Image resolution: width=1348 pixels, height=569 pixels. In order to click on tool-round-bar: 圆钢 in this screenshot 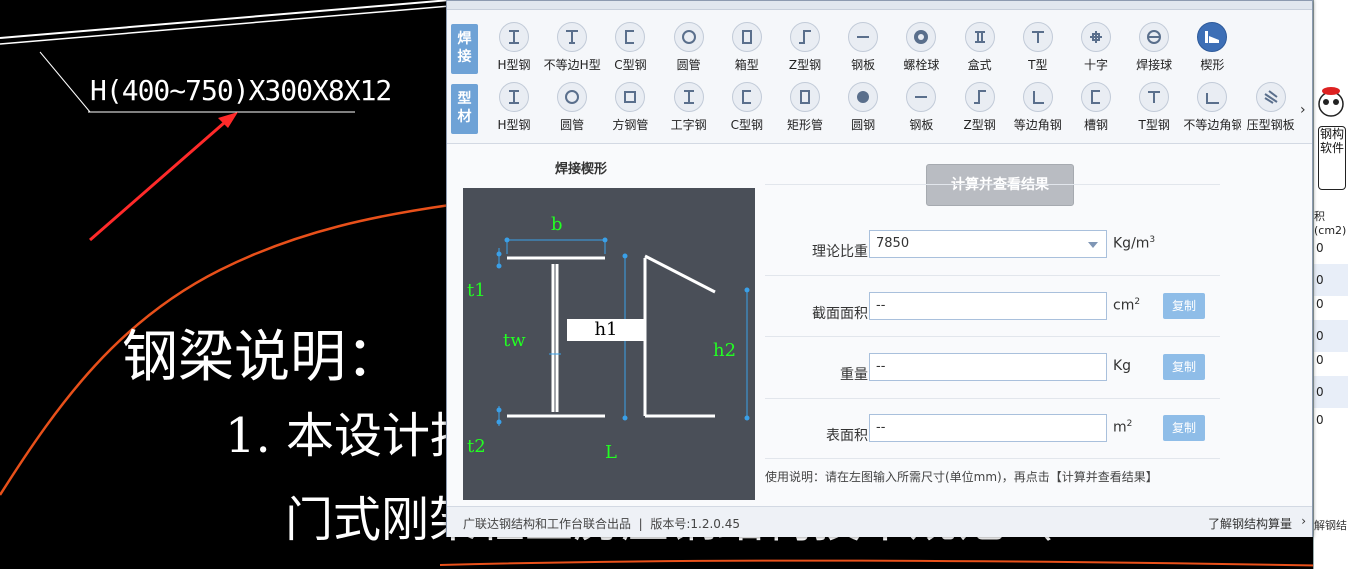, I will do `click(863, 111)`.